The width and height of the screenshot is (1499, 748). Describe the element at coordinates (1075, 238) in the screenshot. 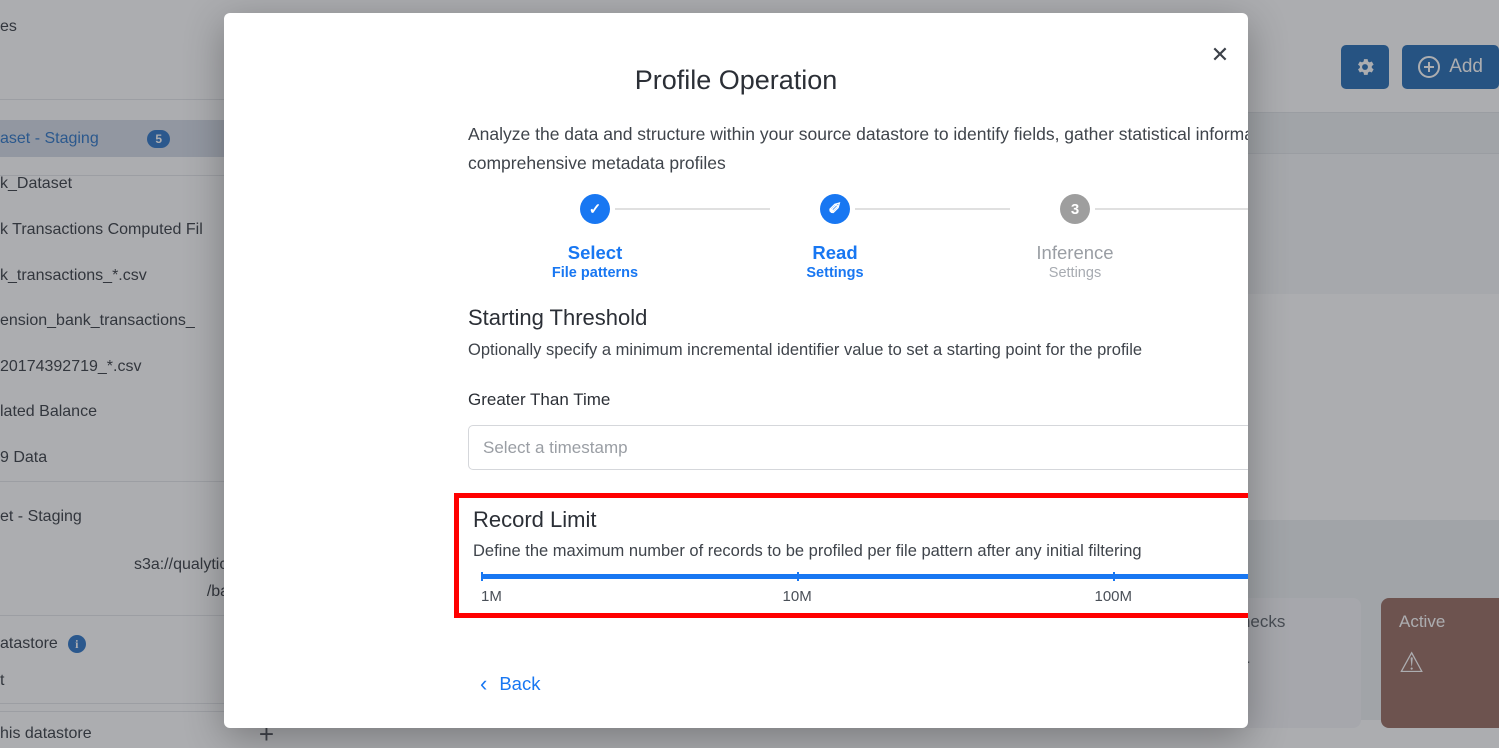

I see `step-inference-settings: 3 Inference Settings` at that location.